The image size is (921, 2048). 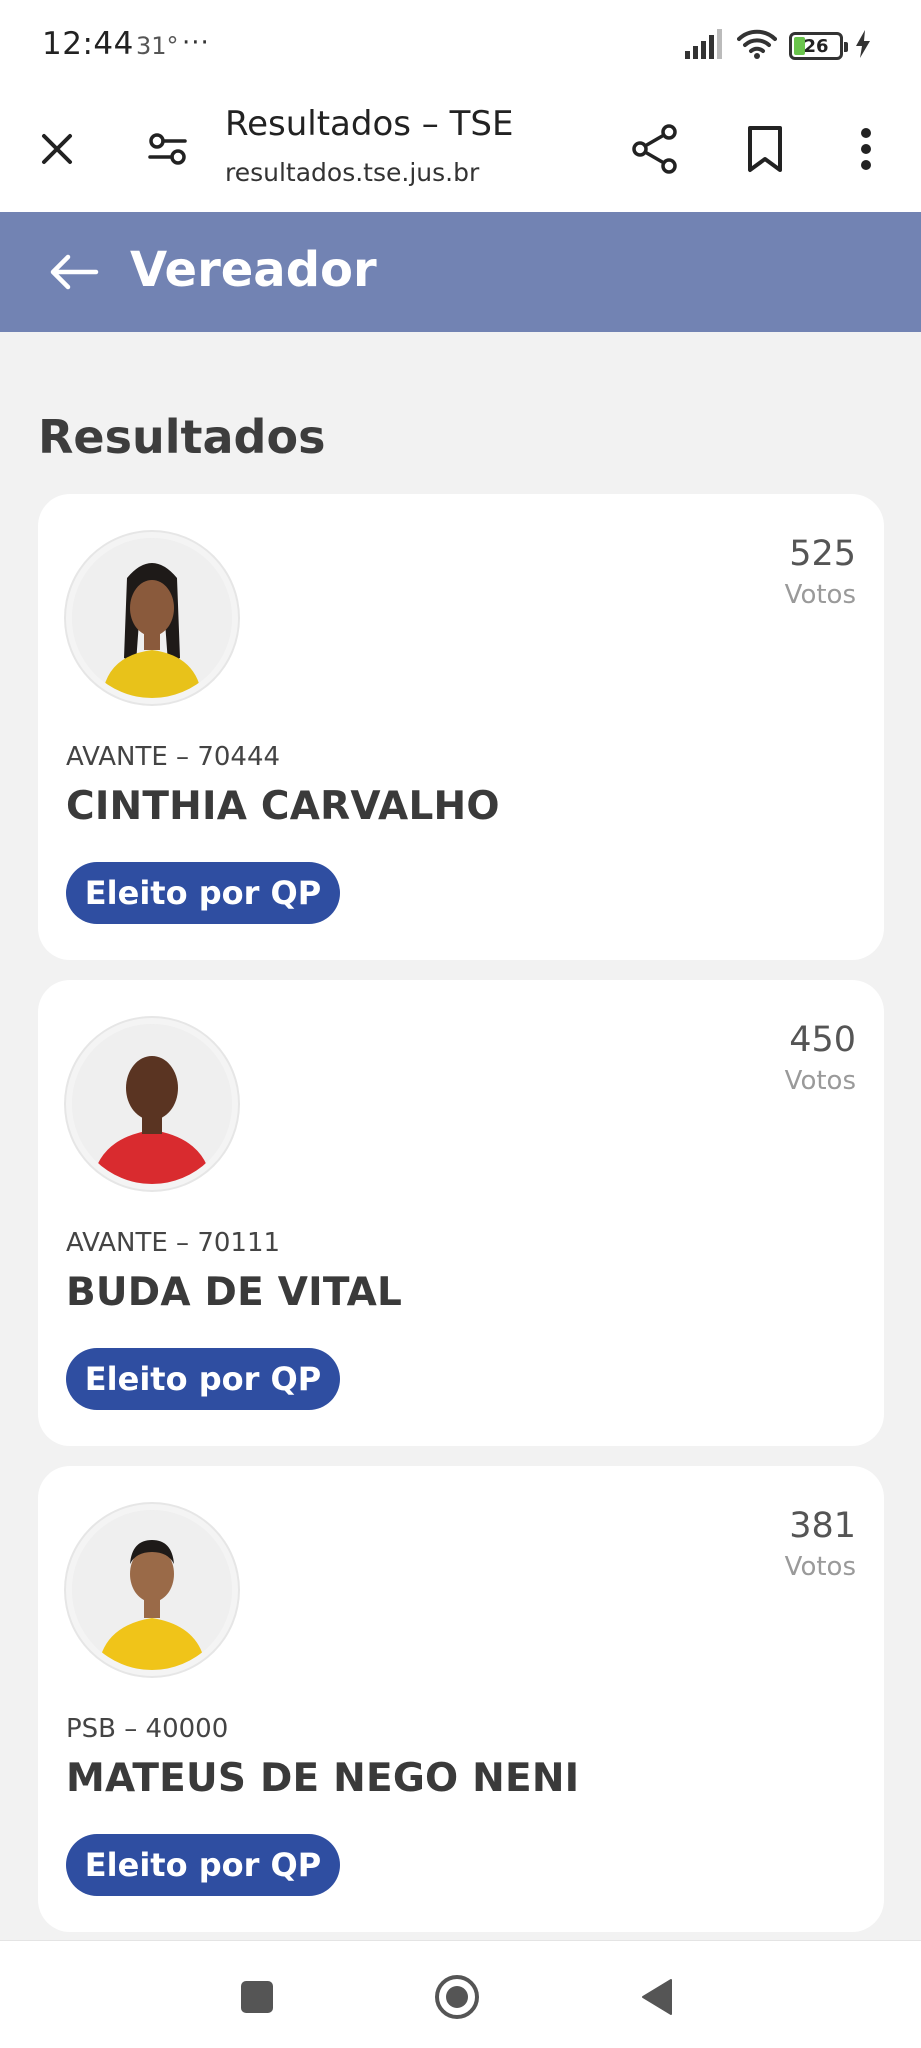 I want to click on system-nav-bar, so click(x=460, y=1994).